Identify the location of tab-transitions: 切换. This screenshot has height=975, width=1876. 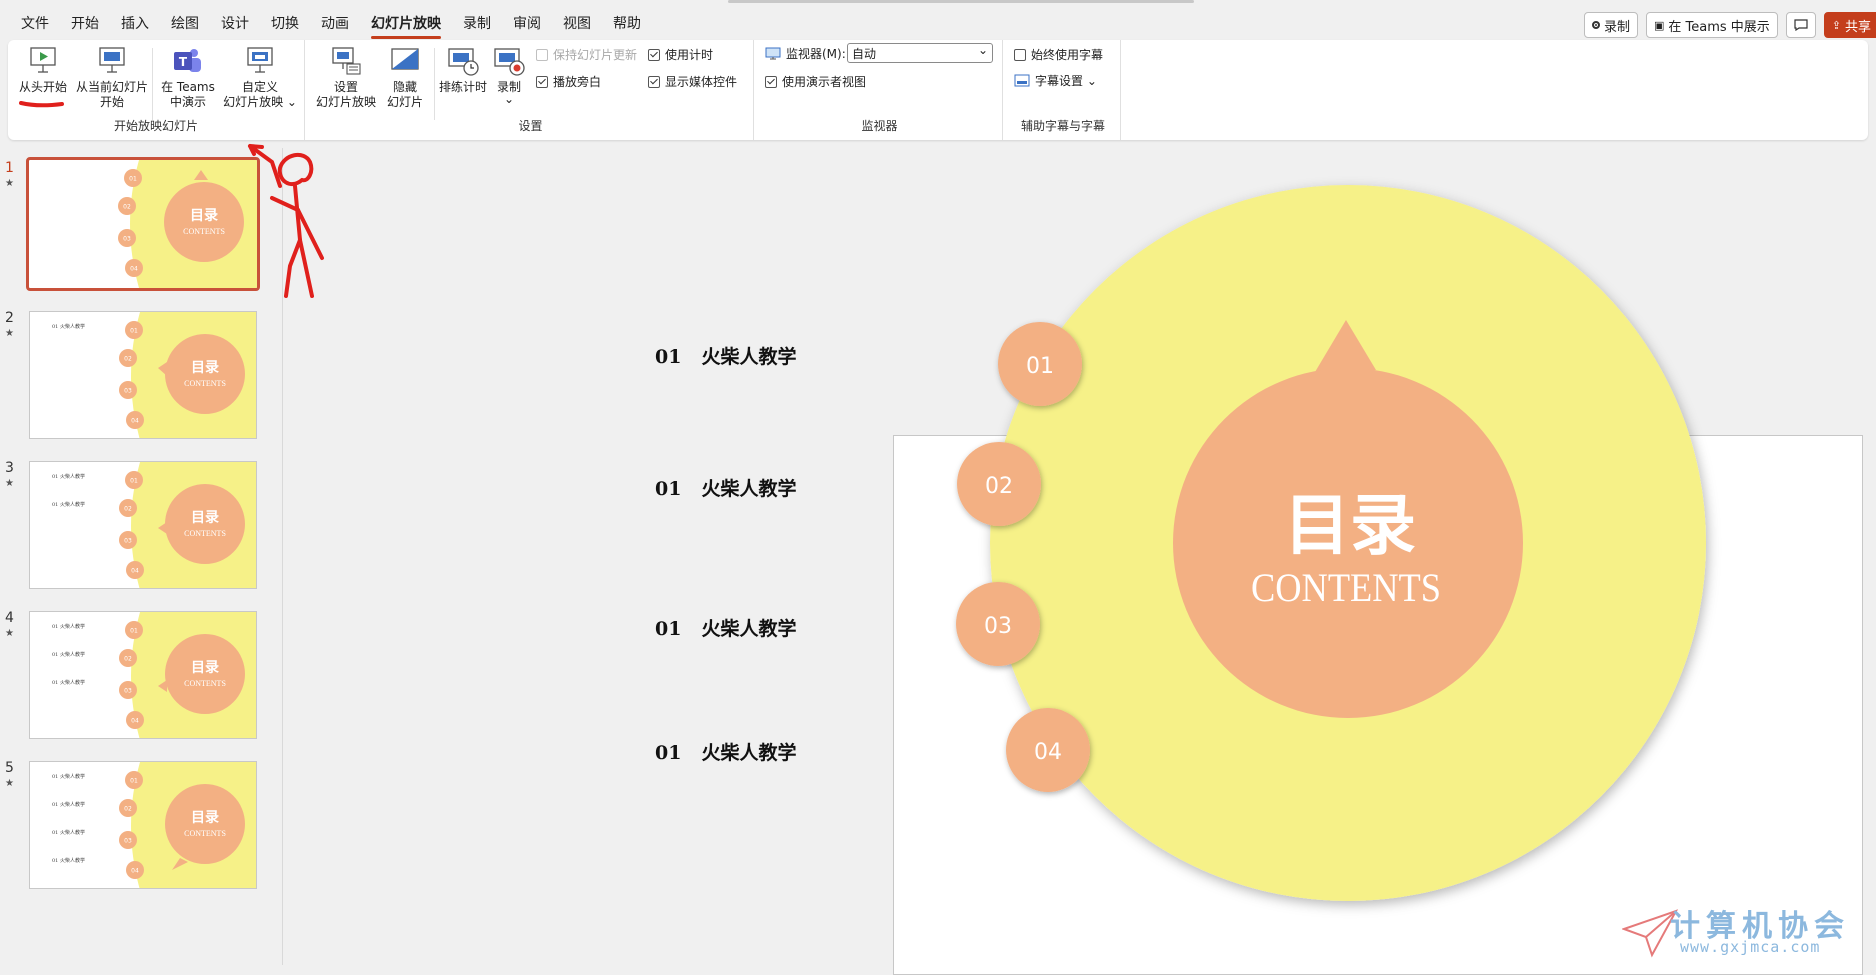
(285, 24).